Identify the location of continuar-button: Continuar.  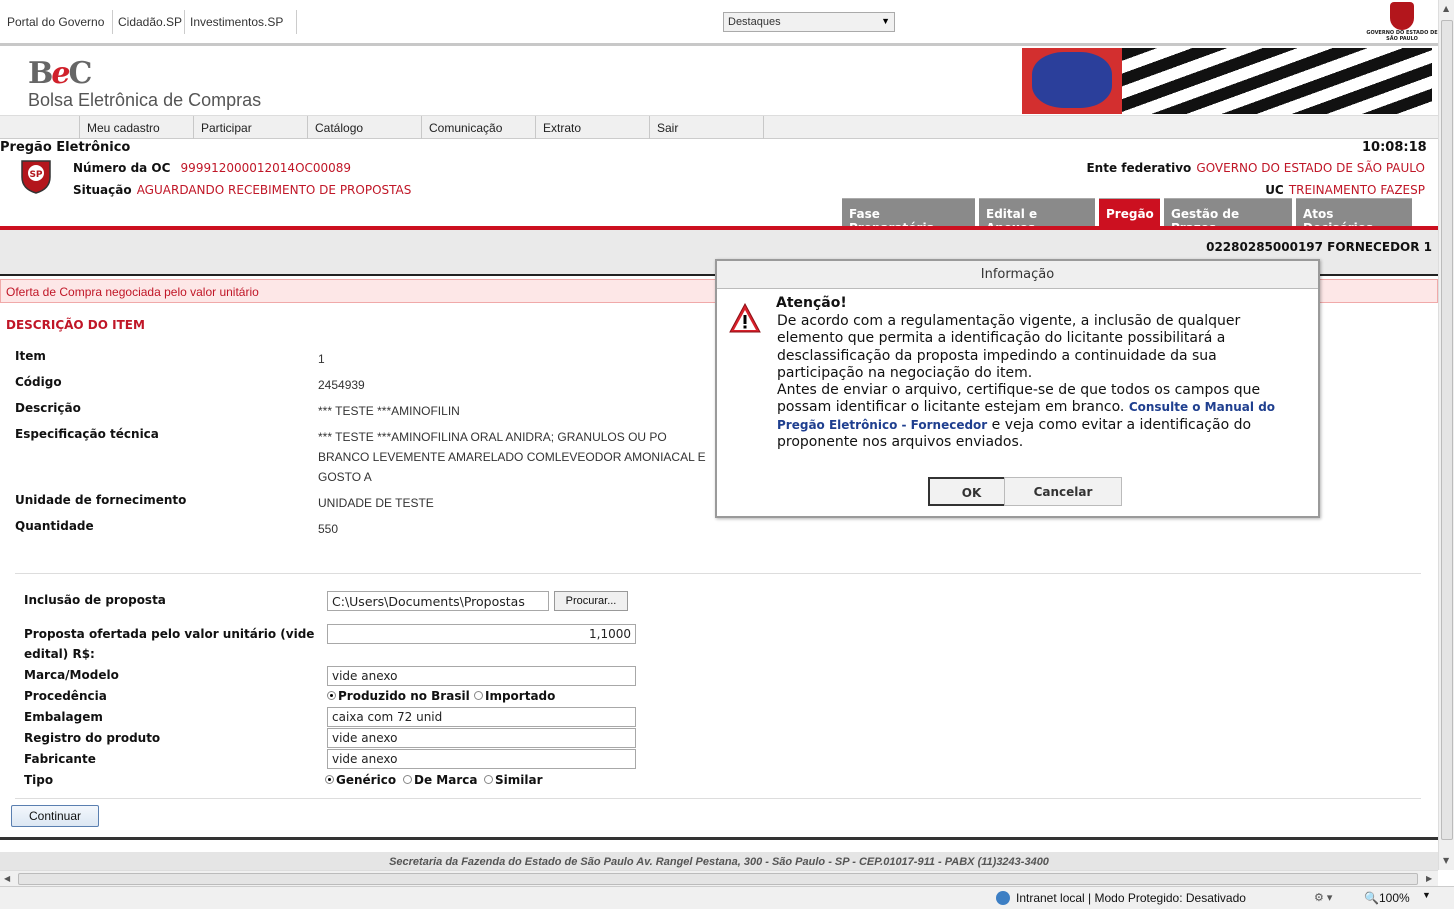
(55, 816).